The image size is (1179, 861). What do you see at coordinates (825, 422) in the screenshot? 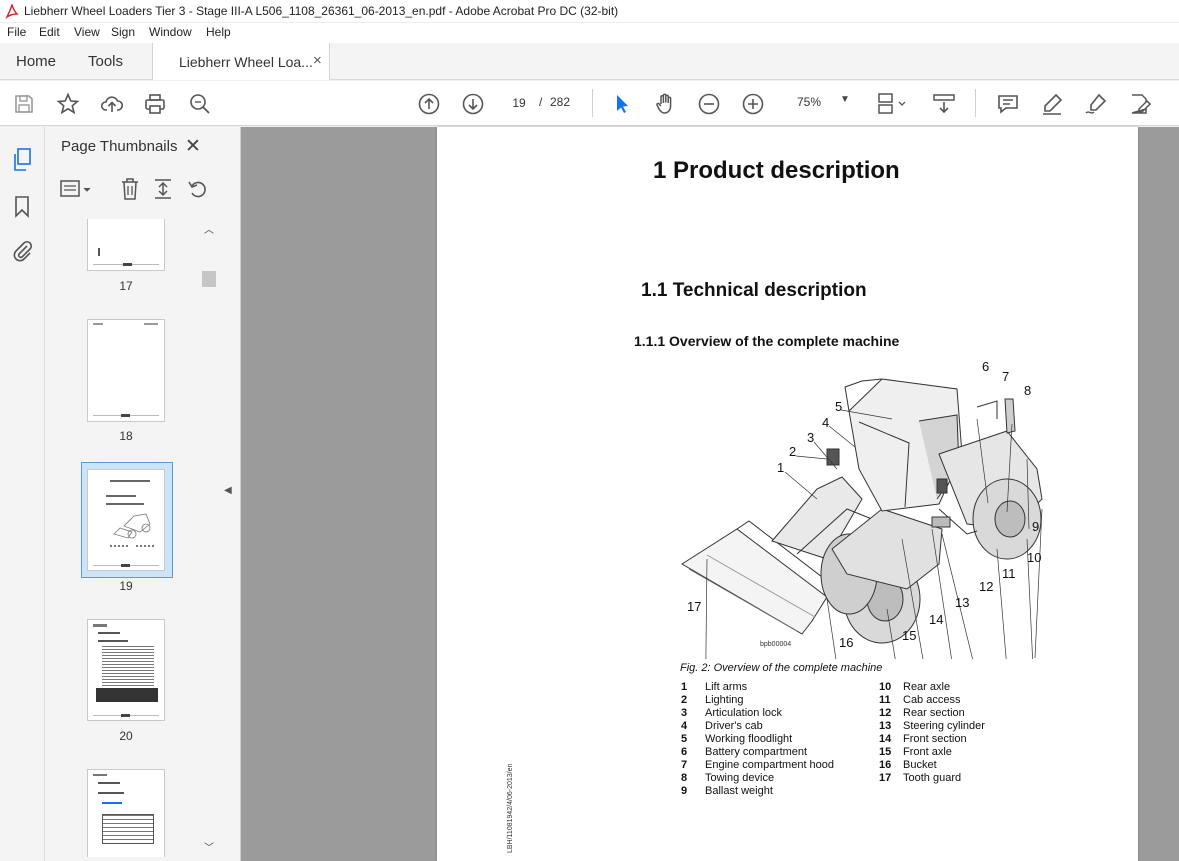
I see `callout-4: 4` at bounding box center [825, 422].